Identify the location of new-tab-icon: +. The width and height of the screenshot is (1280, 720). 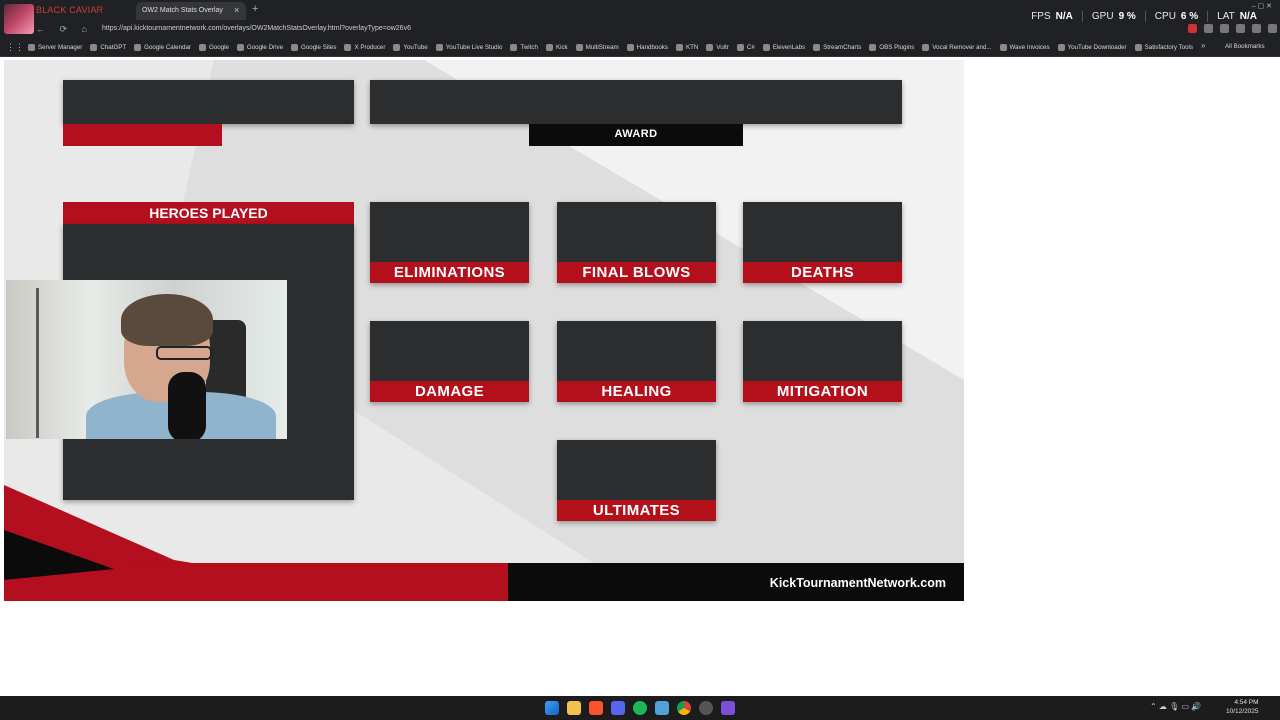
(255, 9).